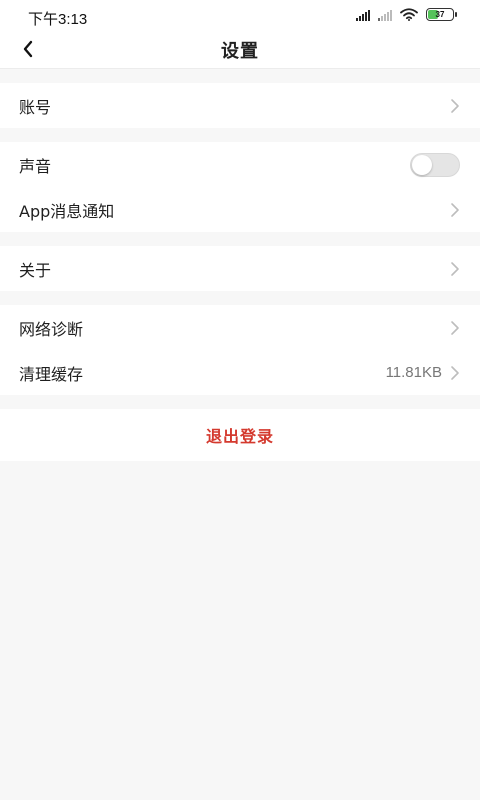 Image resolution: width=480 pixels, height=800 pixels. I want to click on header-bar: 设置, so click(240, 50).